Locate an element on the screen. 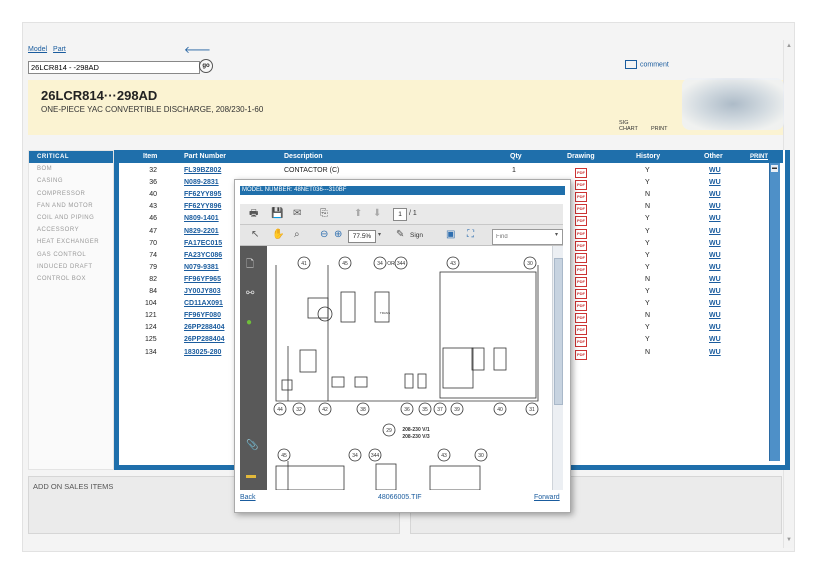  go-button: go is located at coordinates (206, 66).